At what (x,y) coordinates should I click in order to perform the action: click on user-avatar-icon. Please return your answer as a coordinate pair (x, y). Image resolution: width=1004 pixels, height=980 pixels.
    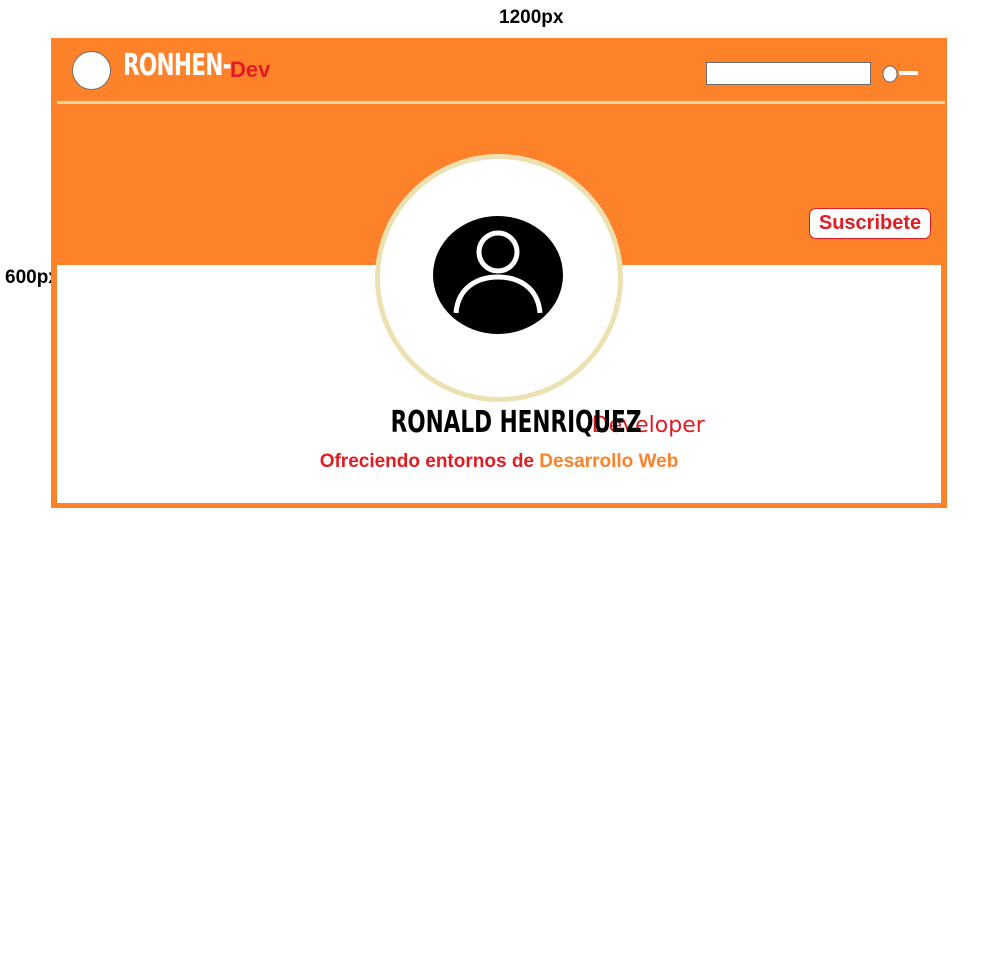
    Looking at the image, I should click on (498, 275).